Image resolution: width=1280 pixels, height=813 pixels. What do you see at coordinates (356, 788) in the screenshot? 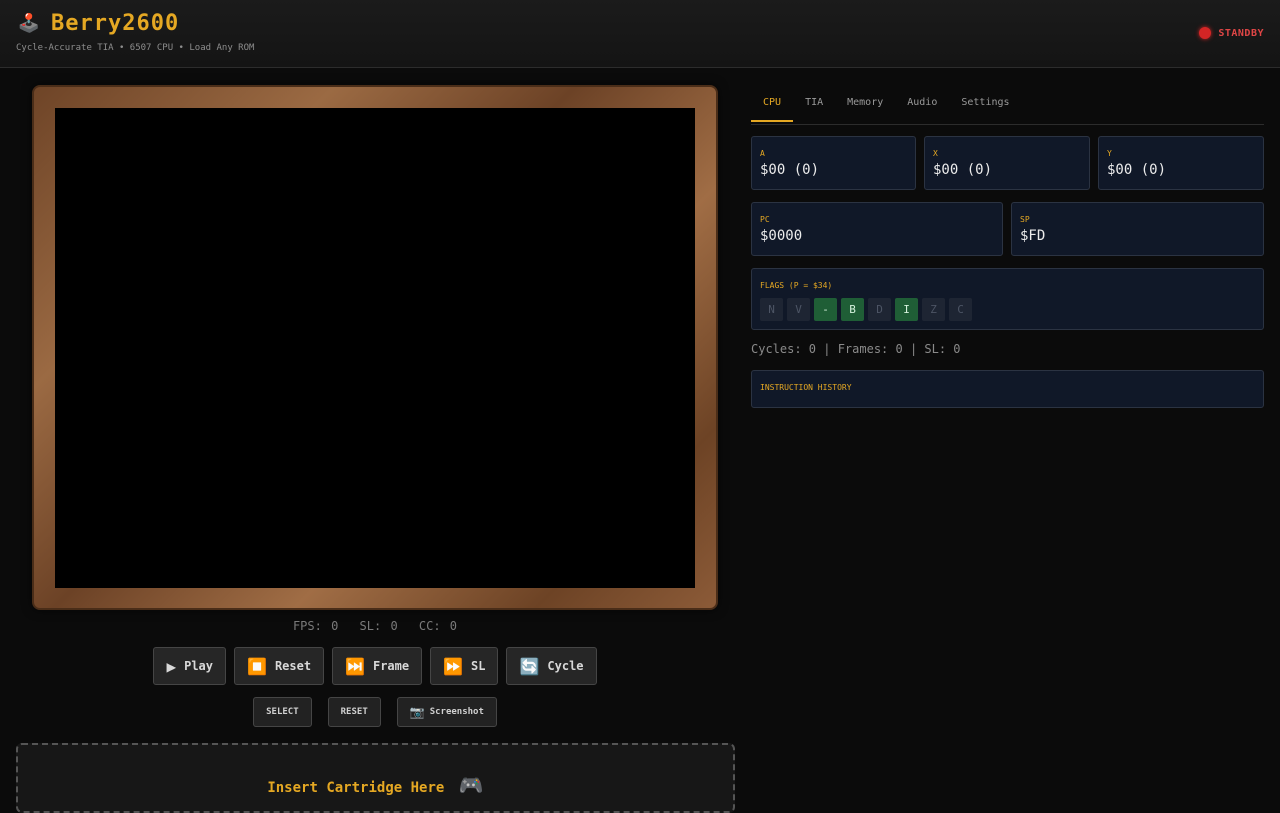
I see `cartridge-text: Insert Cartridge Here` at bounding box center [356, 788].